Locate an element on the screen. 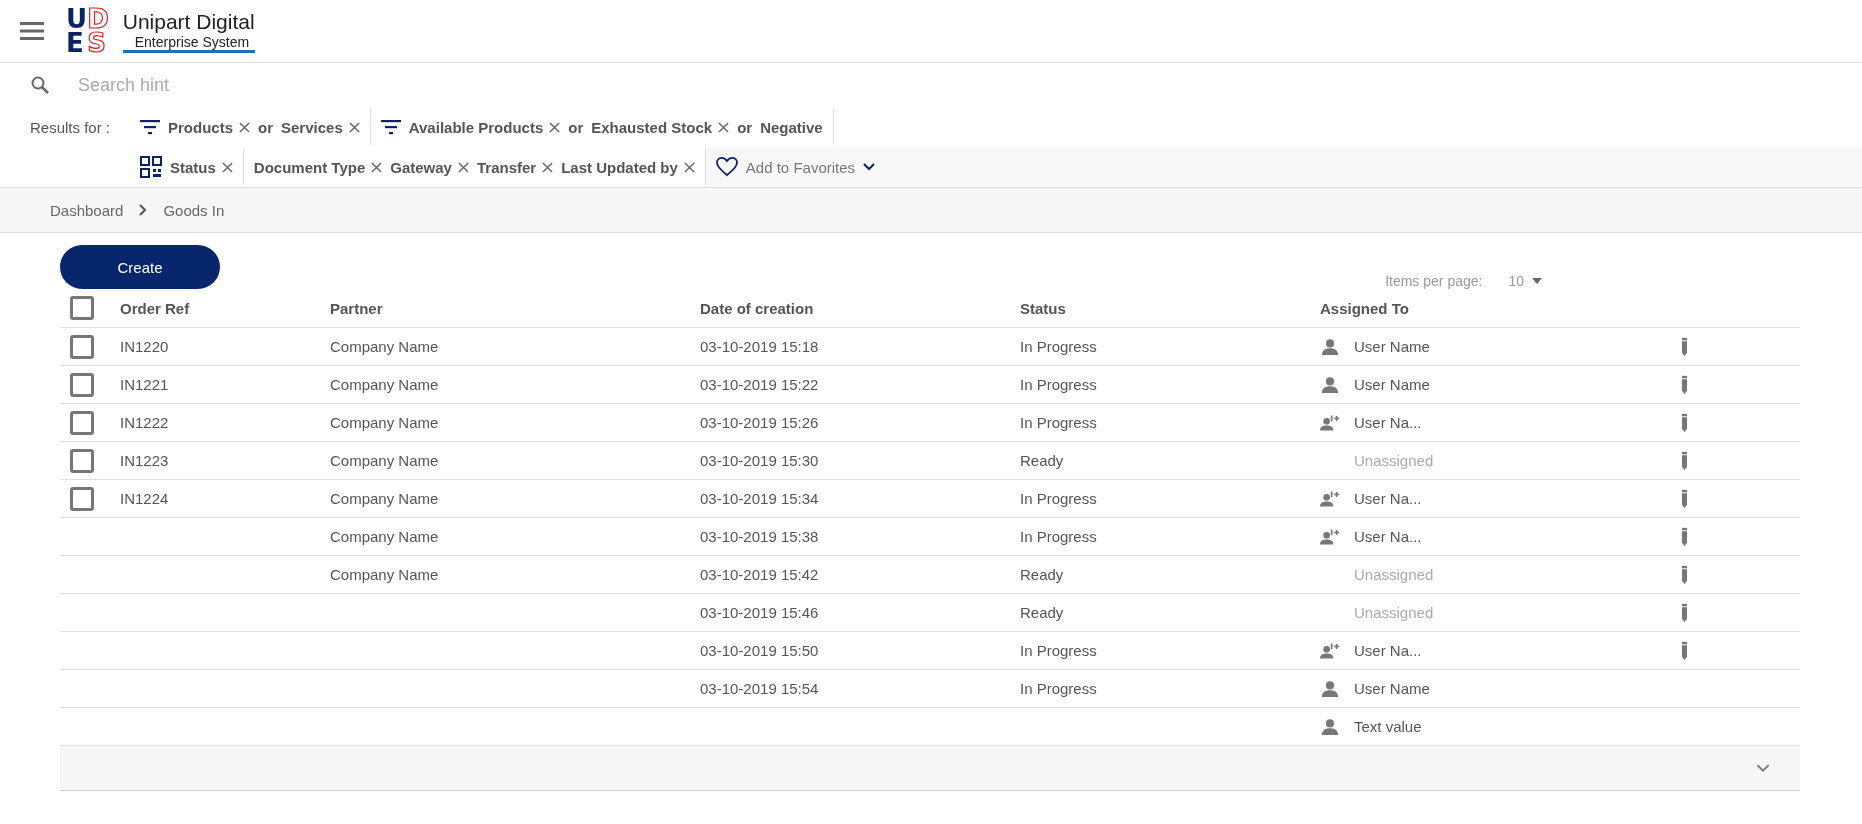 This screenshot has height=824, width=1862. column-header: Assigned To is located at coordinates (1364, 308).